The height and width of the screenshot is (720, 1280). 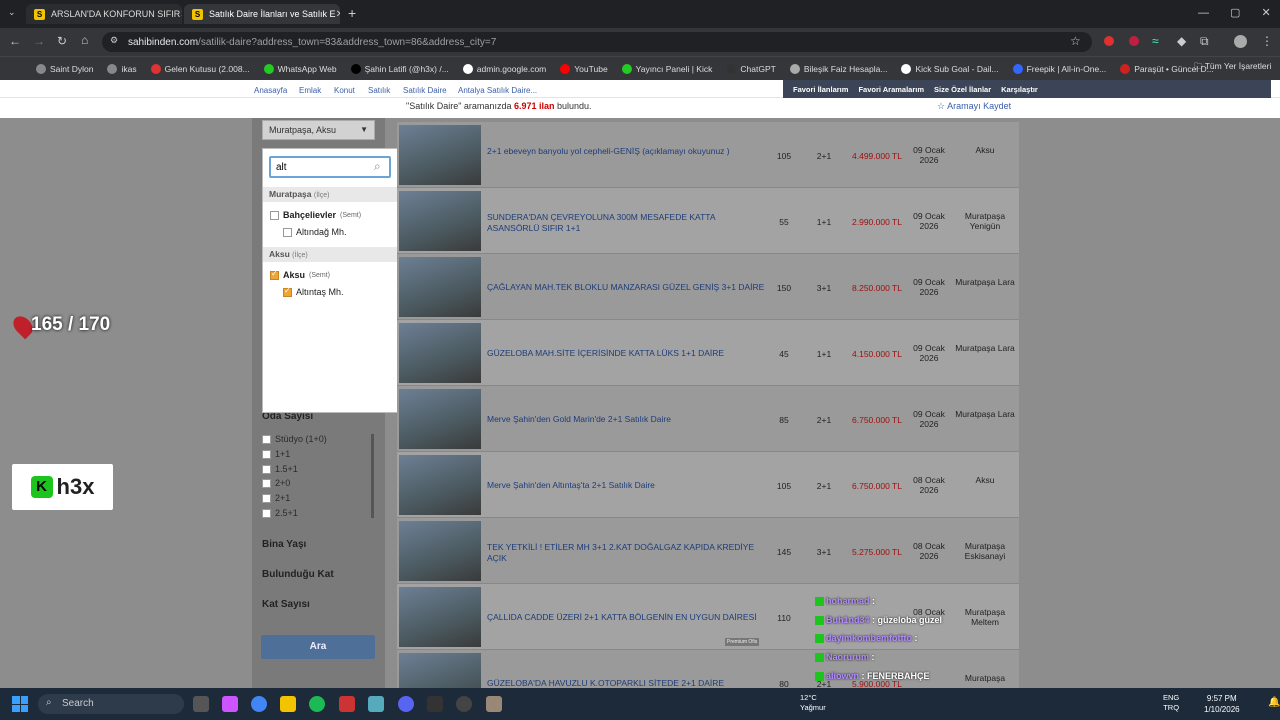 What do you see at coordinates (1181, 41) in the screenshot?
I see `extension-icon: ◆` at bounding box center [1181, 41].